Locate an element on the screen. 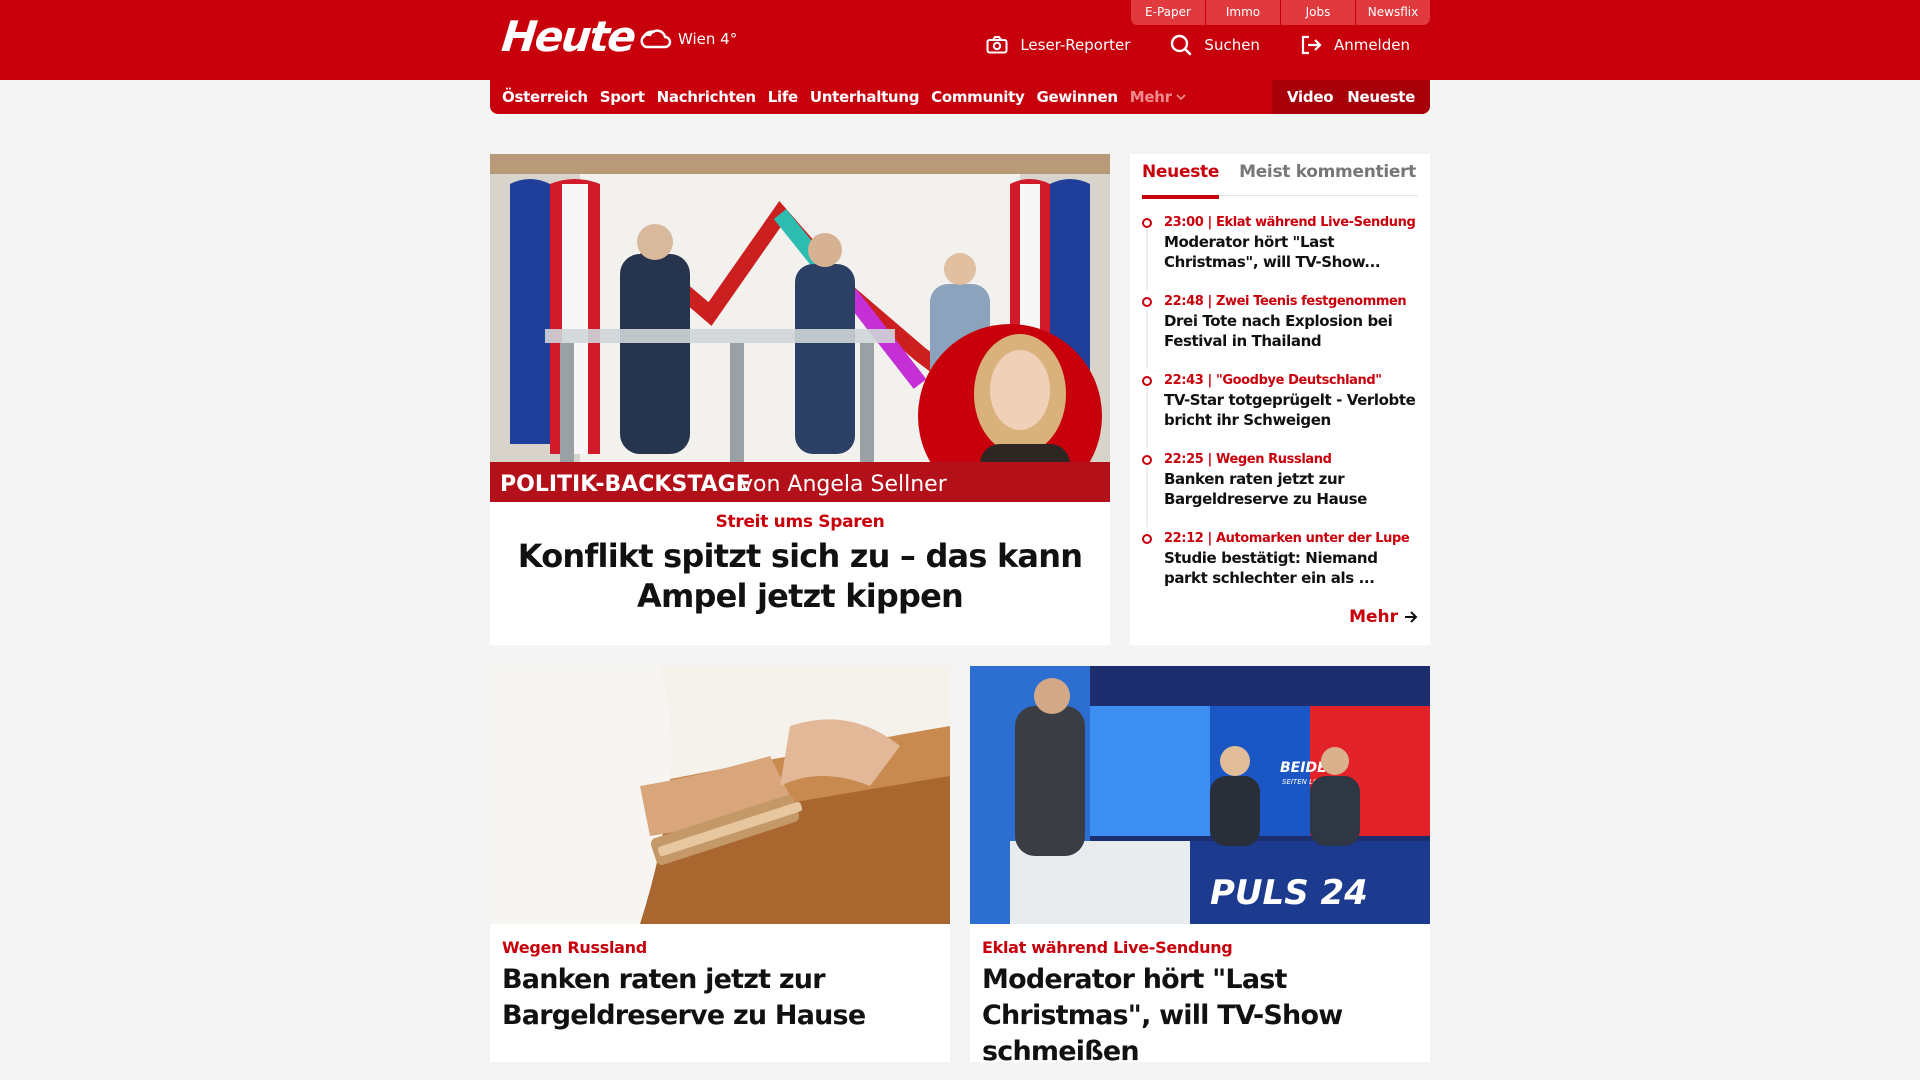 The height and width of the screenshot is (1080, 1920). service-link-immo: Immo is located at coordinates (1242, 12).